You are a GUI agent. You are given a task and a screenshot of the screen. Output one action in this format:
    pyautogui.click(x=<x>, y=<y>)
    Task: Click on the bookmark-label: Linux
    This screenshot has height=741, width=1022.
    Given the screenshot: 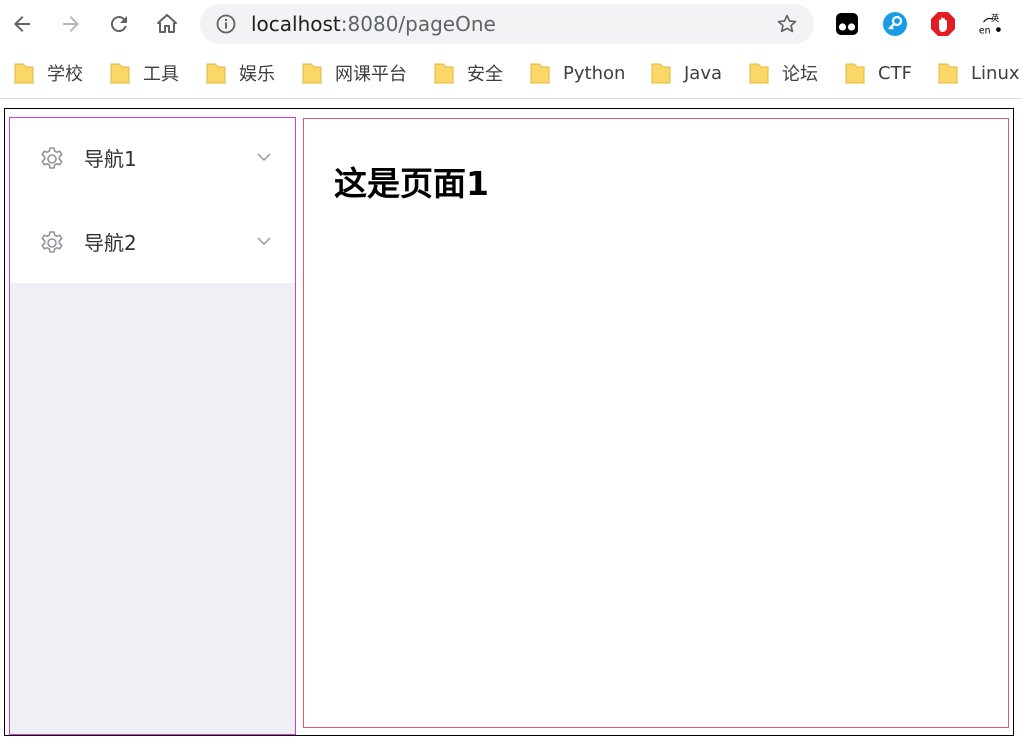 What is the action you would take?
    pyautogui.click(x=995, y=73)
    